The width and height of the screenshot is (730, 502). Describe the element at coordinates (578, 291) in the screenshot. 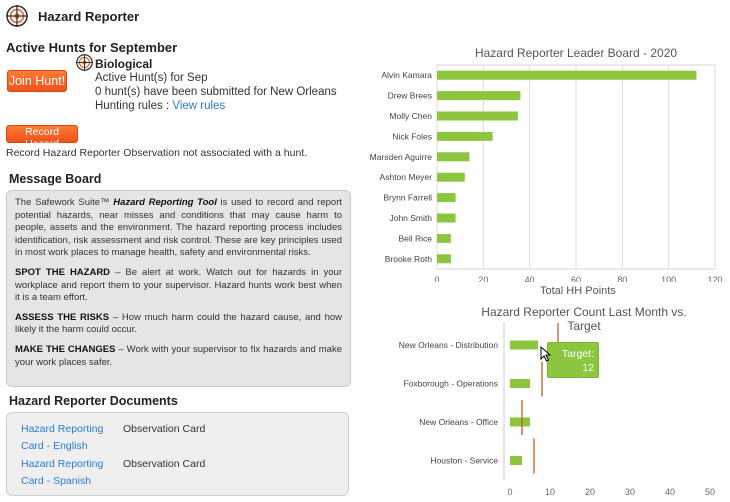

I see `leaderboard-x-axis-title: Total HH Points` at that location.